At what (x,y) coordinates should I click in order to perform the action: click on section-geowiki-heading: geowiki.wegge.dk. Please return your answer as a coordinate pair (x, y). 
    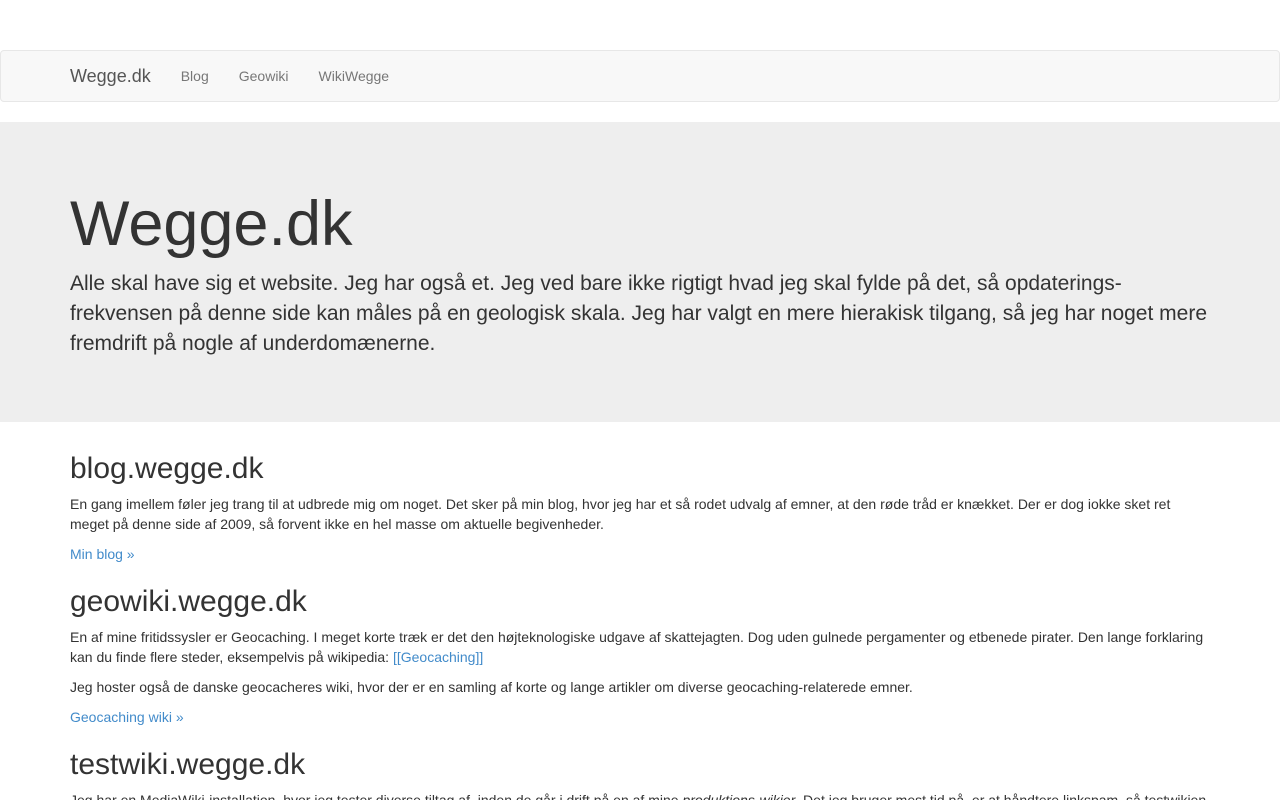
    Looking at the image, I should click on (188, 602).